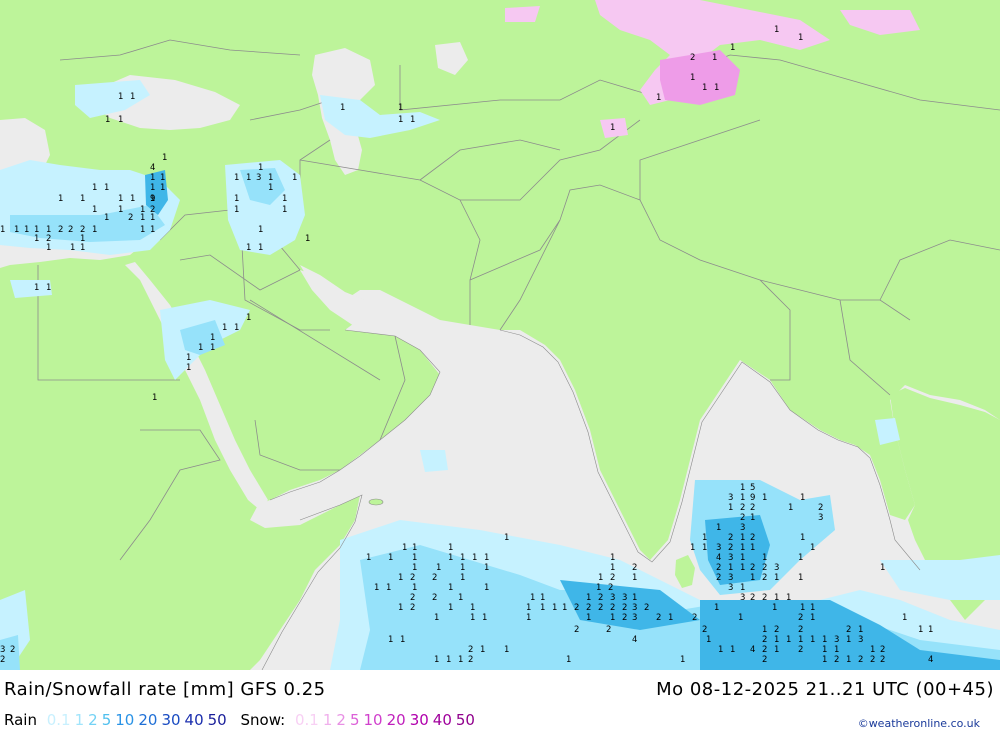 The width and height of the screenshot is (1000, 733). I want to click on valid-time: Mo 08-12-2025 21..21 UTC (00+45), so click(825, 689).